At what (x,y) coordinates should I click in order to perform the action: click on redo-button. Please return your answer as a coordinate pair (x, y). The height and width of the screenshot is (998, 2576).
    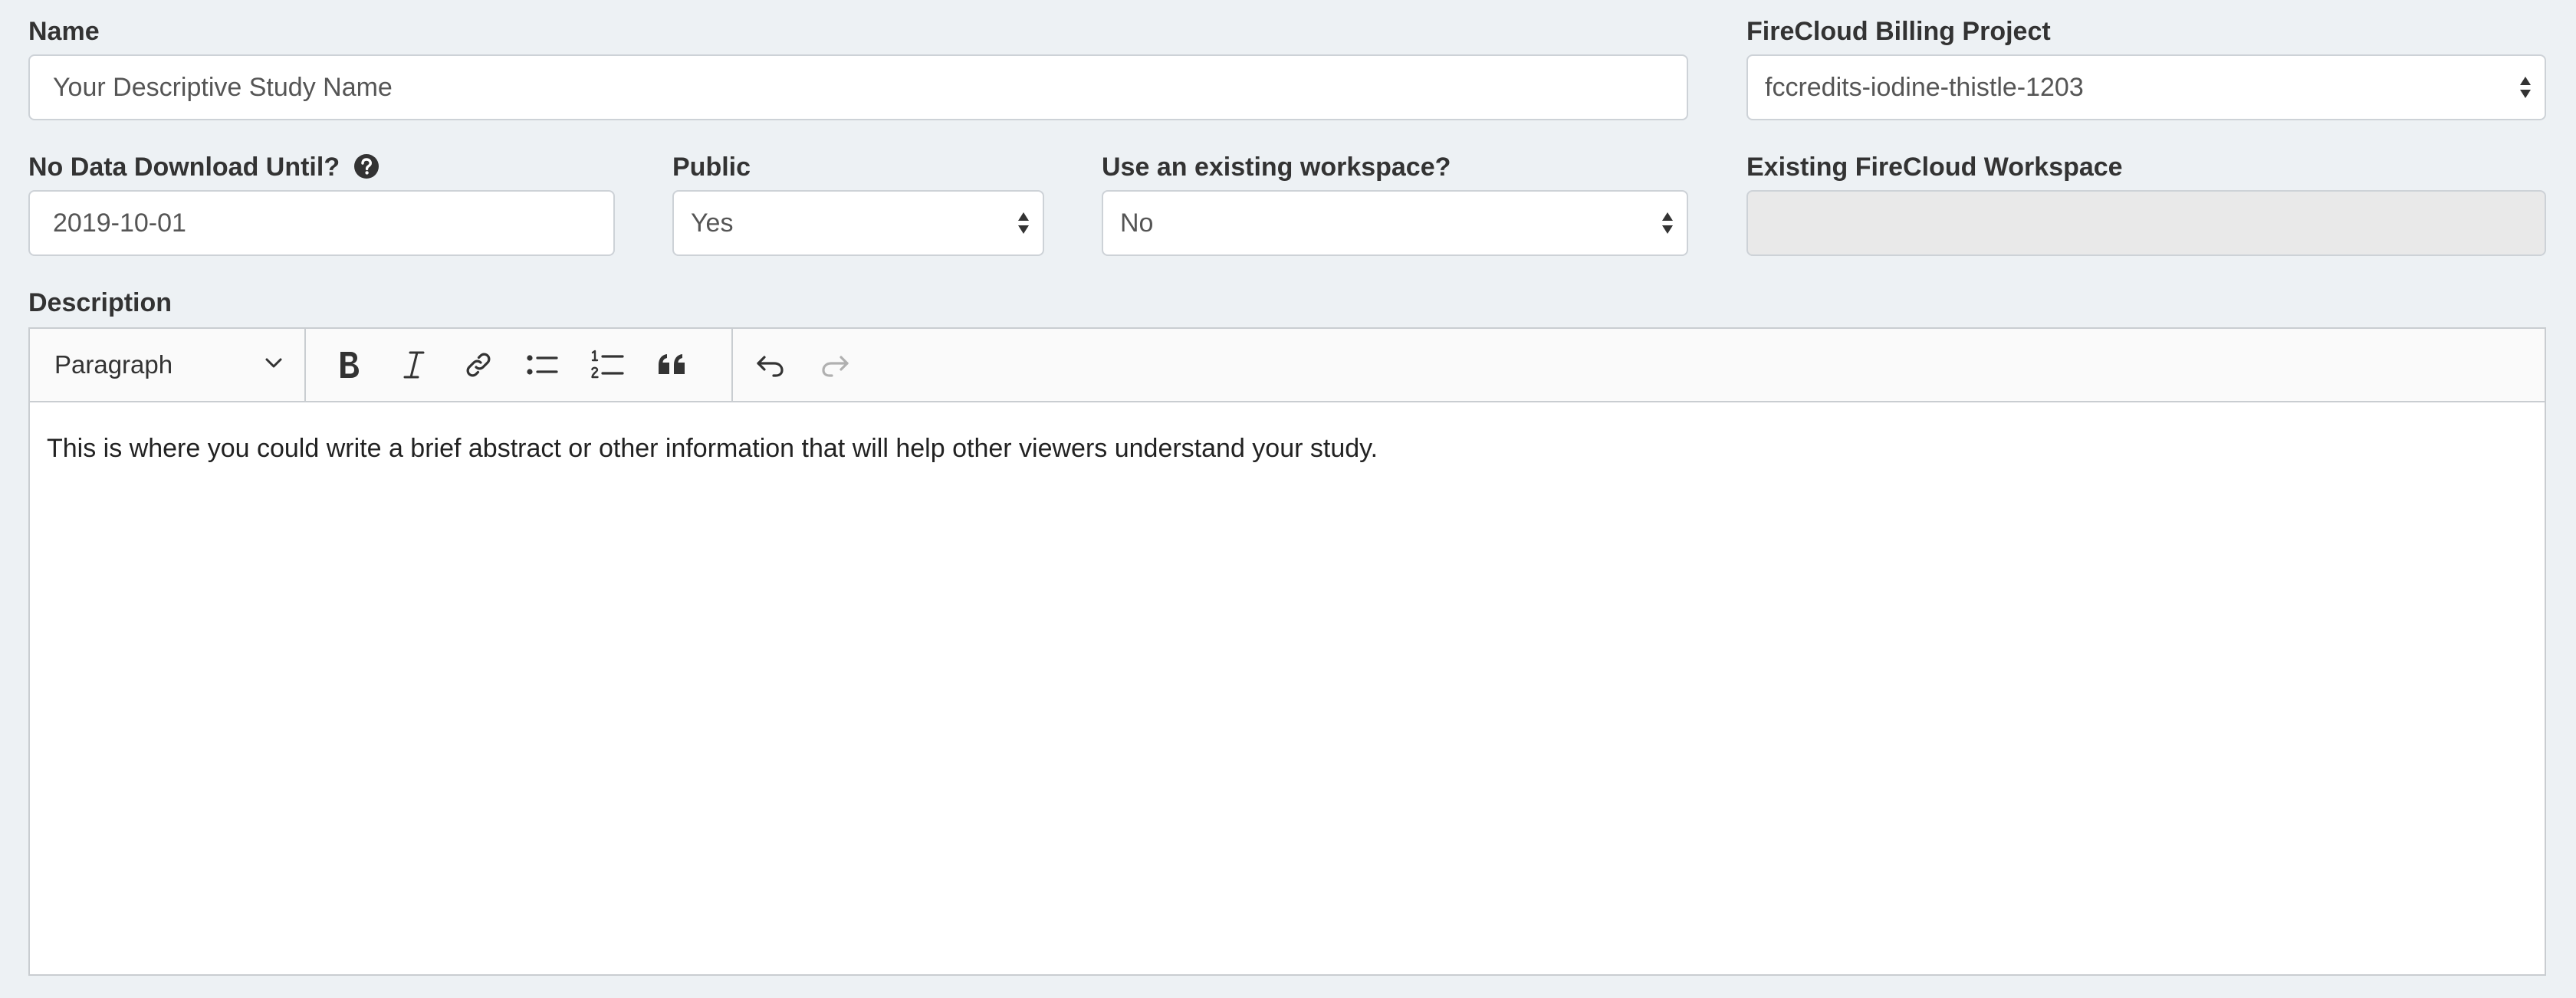
    Looking at the image, I should click on (835, 365).